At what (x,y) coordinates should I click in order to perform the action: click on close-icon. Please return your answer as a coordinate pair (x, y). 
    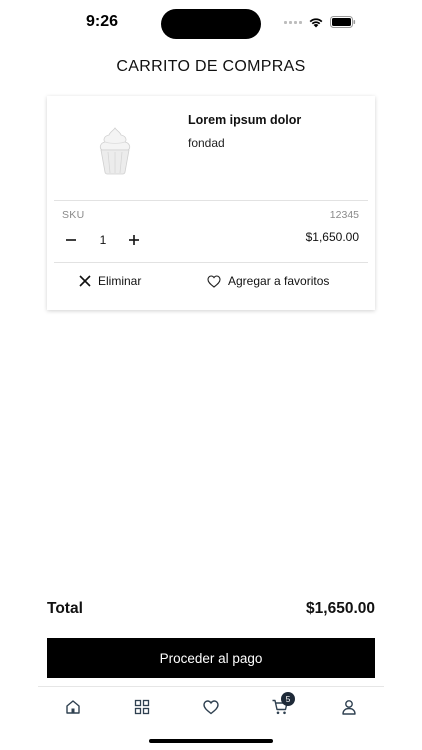
    Looking at the image, I should click on (85, 281).